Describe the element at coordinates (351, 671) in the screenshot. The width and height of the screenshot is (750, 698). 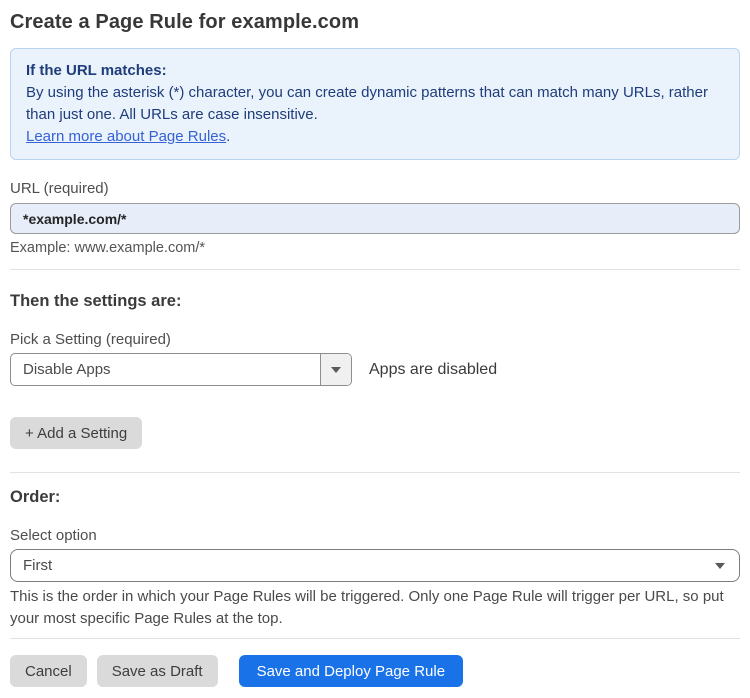
I see `save-and-deploy-button: Save and Deploy Page Rule` at that location.